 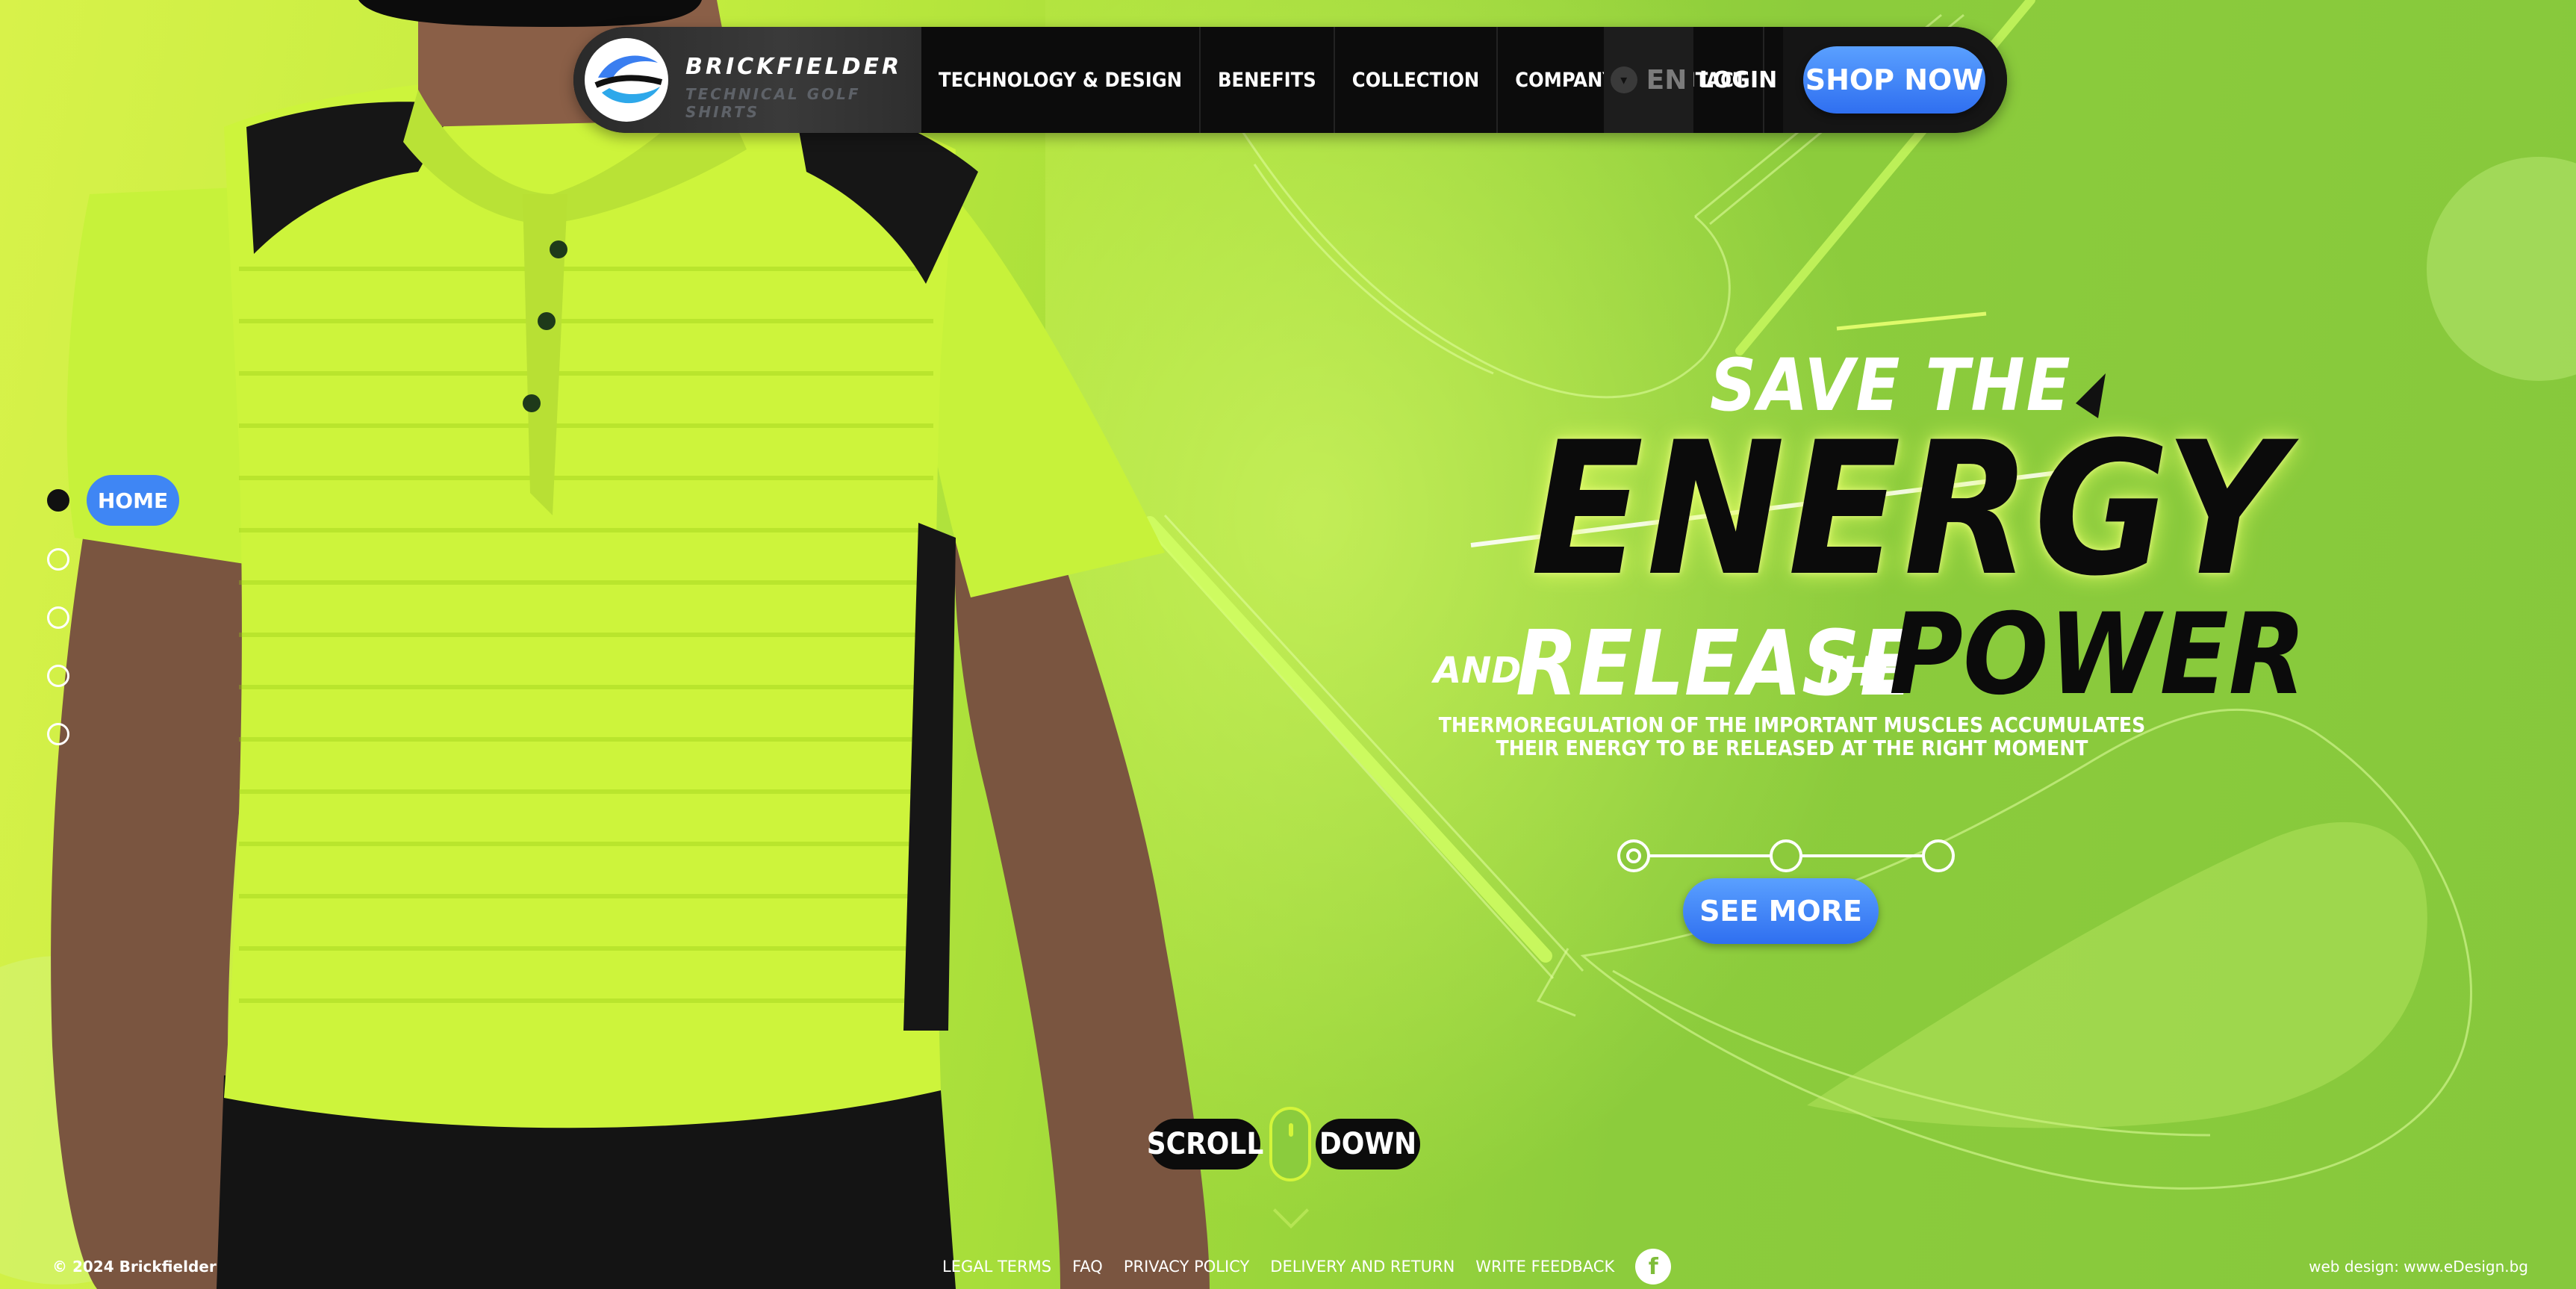 What do you see at coordinates (1653, 1267) in the screenshot?
I see `facebook-icon: f` at bounding box center [1653, 1267].